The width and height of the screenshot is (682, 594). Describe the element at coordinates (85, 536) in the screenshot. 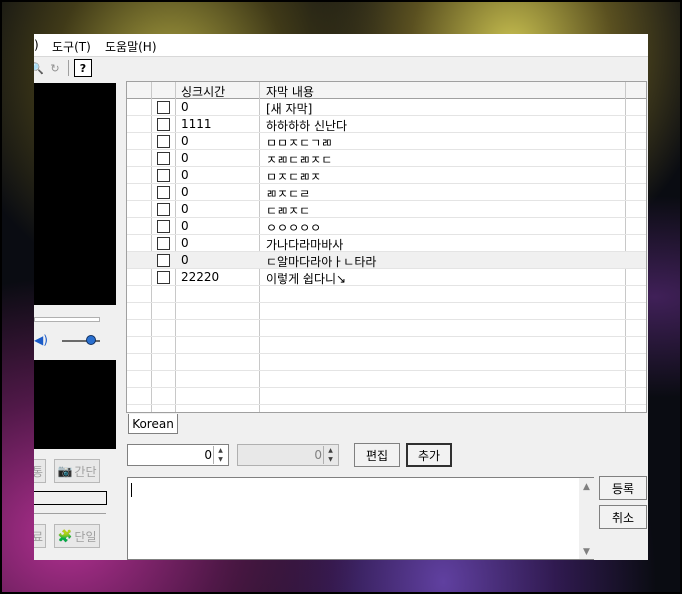

I see `single-button-label: 단일` at that location.